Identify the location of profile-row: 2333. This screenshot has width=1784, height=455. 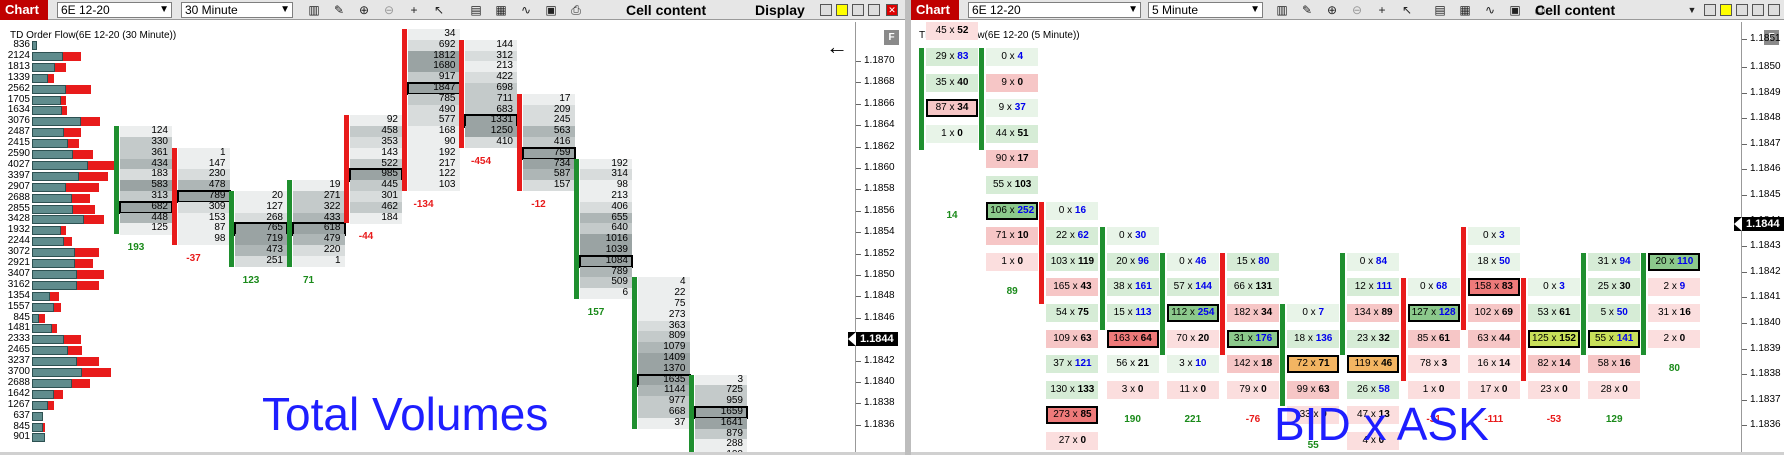
(65, 339).